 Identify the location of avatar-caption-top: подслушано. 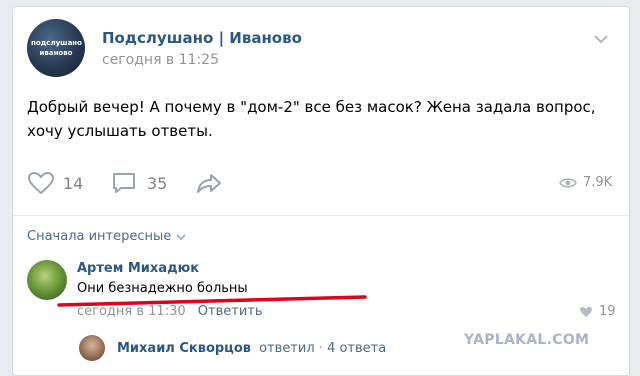
(56, 43).